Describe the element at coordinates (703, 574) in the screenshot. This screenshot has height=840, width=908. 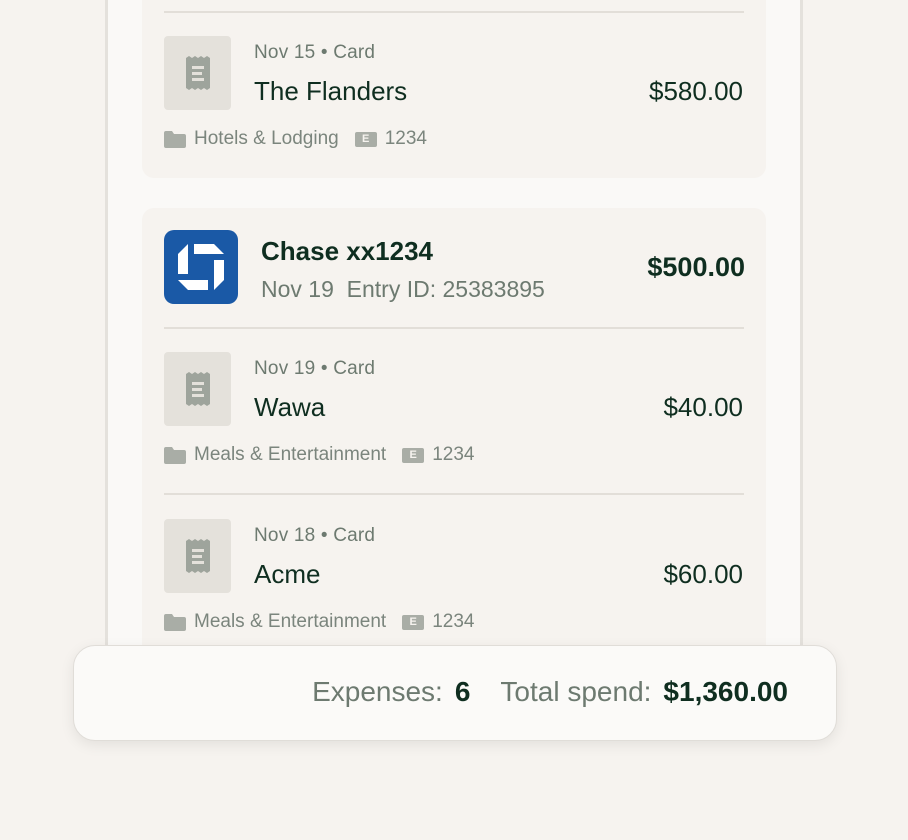
I see `transaction-amount: $60.00` at that location.